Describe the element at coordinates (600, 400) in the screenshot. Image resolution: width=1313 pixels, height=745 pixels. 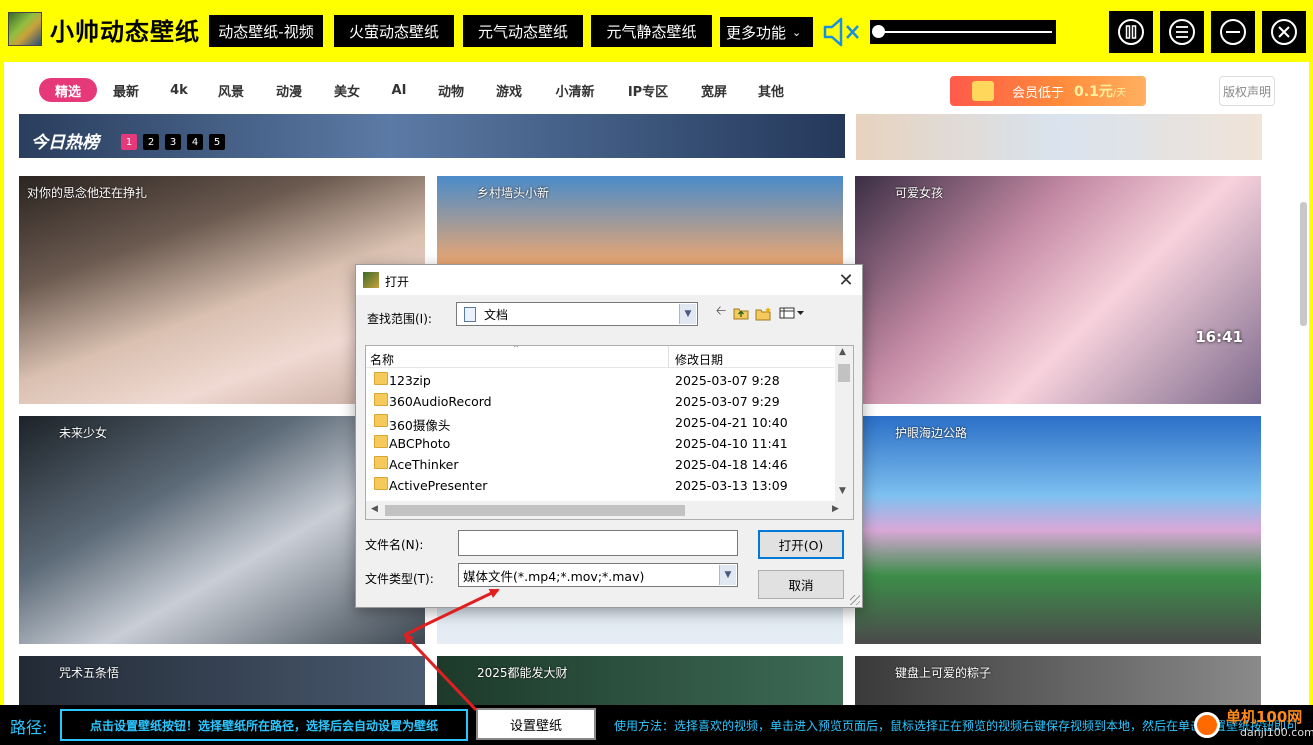
I see `file-row: 360AudioRecord 2025-03-07 9:29` at that location.